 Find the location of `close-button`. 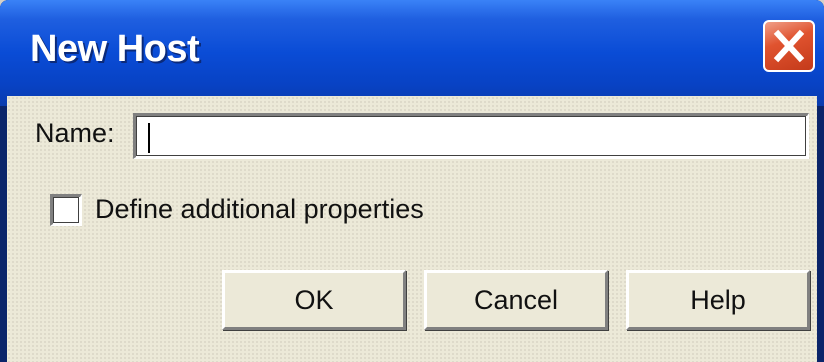

close-button is located at coordinates (789, 46).